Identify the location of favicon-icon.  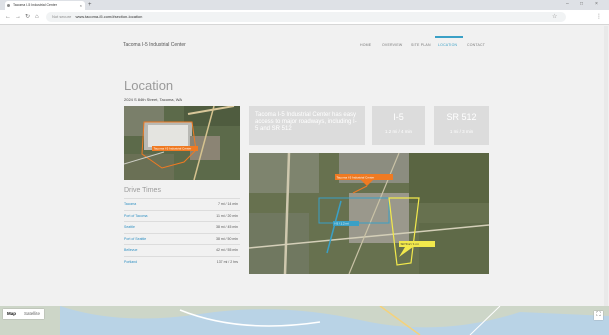
(8, 5).